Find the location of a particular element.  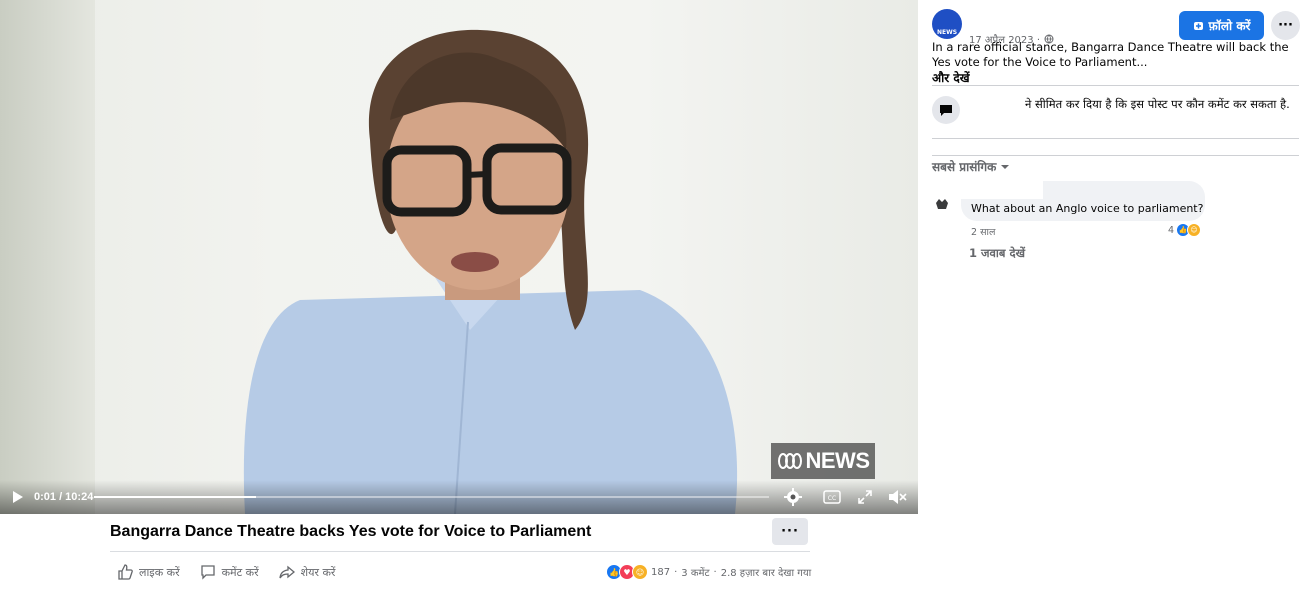

post-more-button: ··· is located at coordinates (790, 531).